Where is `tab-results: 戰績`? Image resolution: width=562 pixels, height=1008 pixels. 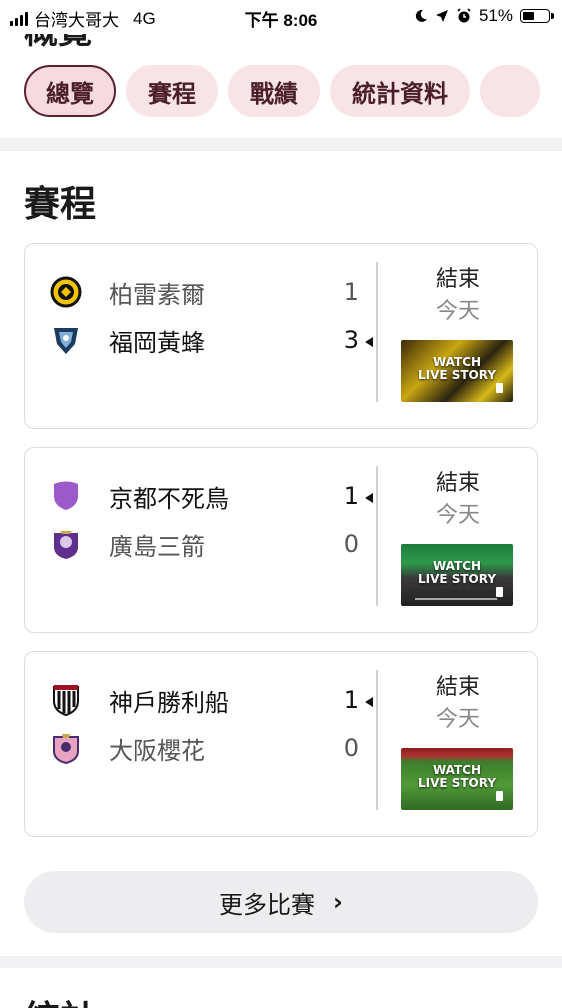
tab-results: 戰績 is located at coordinates (274, 91).